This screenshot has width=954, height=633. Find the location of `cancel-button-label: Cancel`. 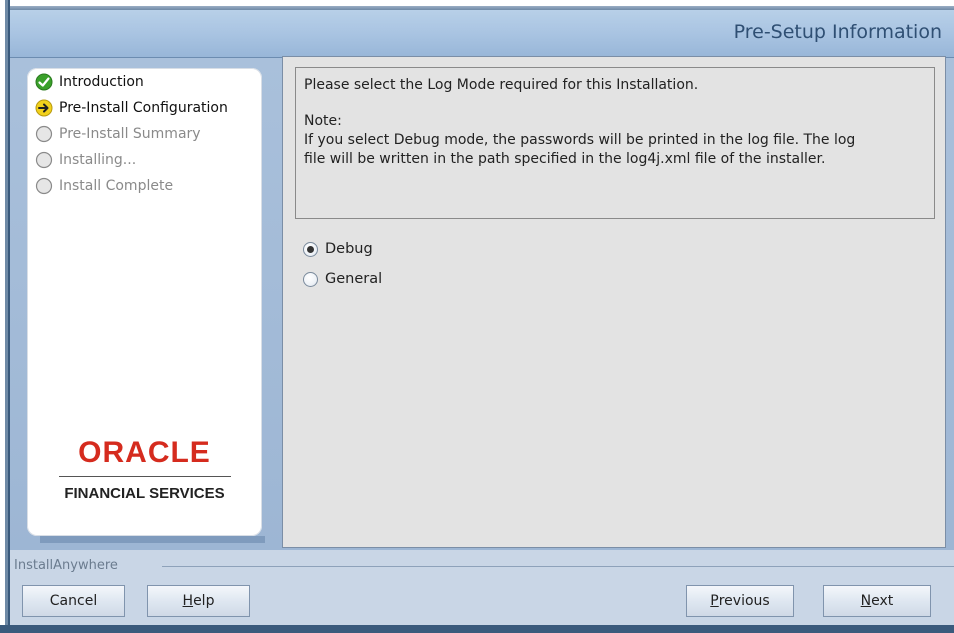

cancel-button-label: Cancel is located at coordinates (73, 601).